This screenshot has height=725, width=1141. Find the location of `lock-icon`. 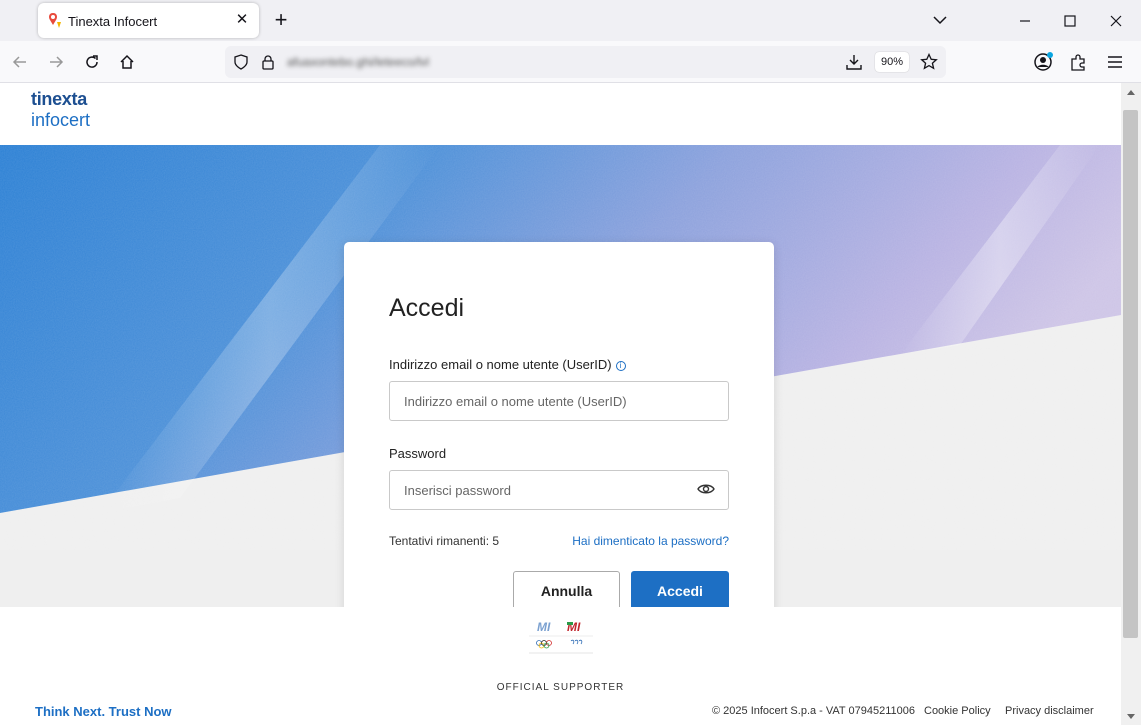

lock-icon is located at coordinates (268, 62).